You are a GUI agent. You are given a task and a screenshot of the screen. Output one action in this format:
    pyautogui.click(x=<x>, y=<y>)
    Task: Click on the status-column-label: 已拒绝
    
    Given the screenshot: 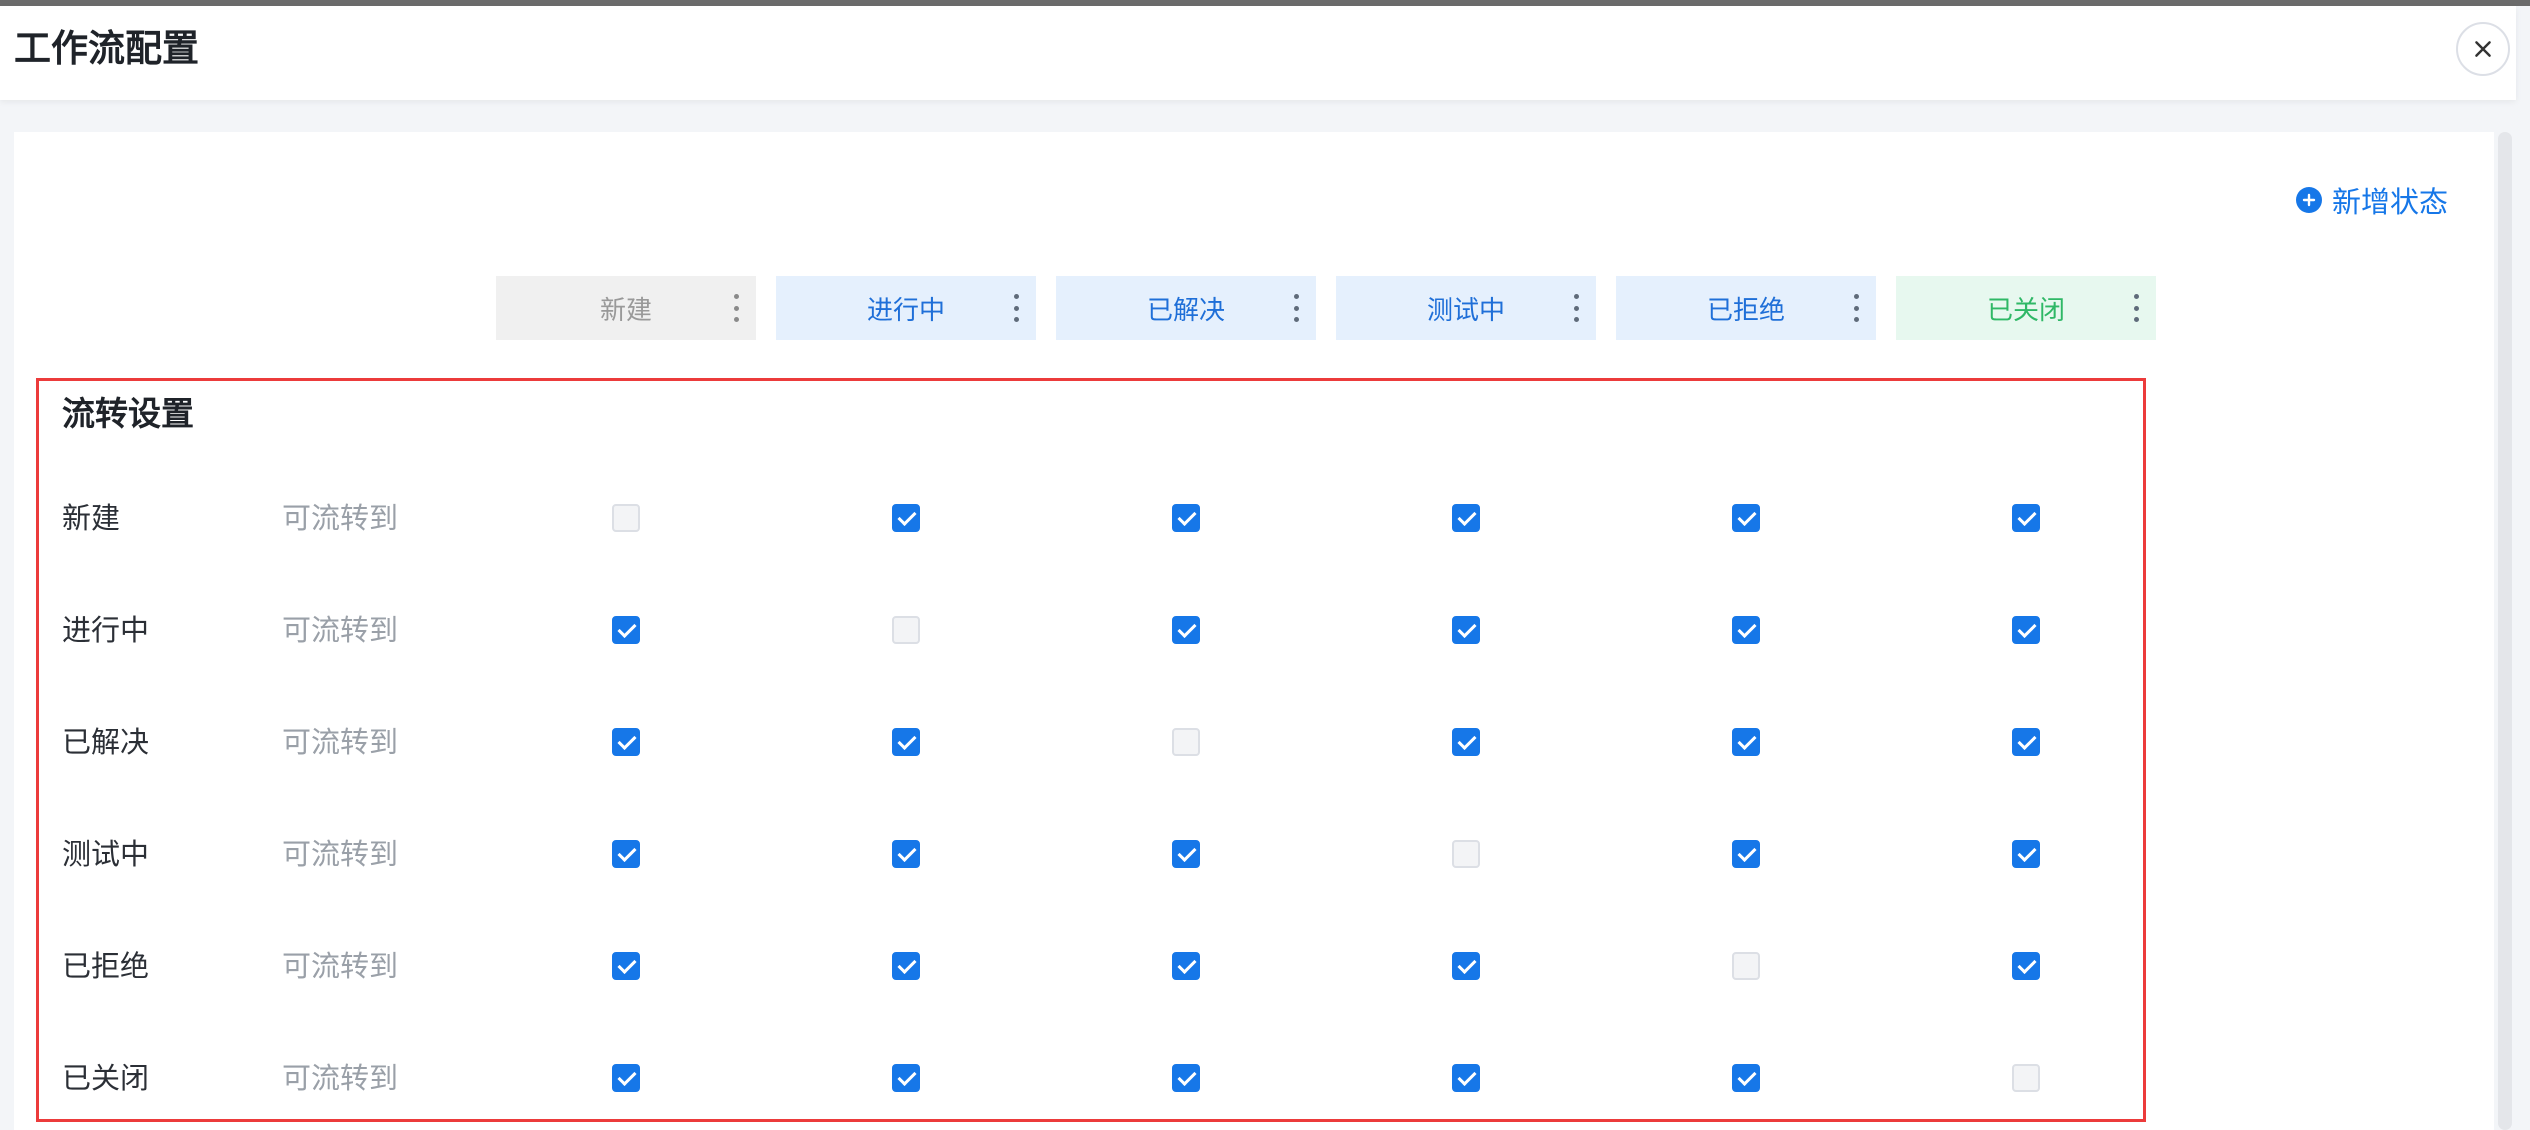 What is the action you would take?
    pyautogui.click(x=1745, y=310)
    